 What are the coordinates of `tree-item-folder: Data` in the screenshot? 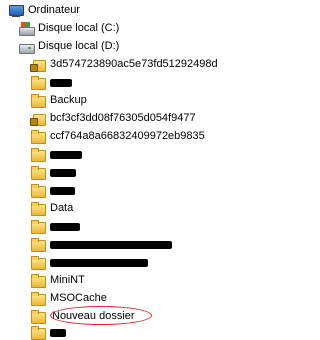 It's located at (160, 208).